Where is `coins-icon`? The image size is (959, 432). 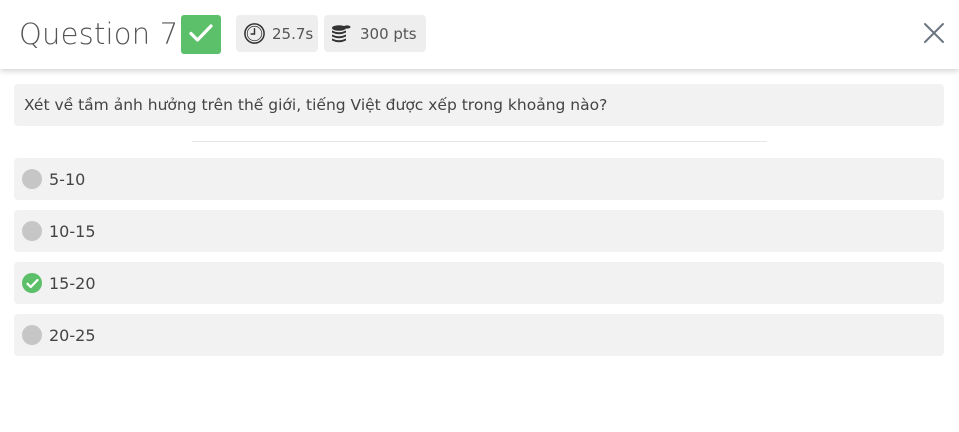
coins-icon is located at coordinates (341, 34).